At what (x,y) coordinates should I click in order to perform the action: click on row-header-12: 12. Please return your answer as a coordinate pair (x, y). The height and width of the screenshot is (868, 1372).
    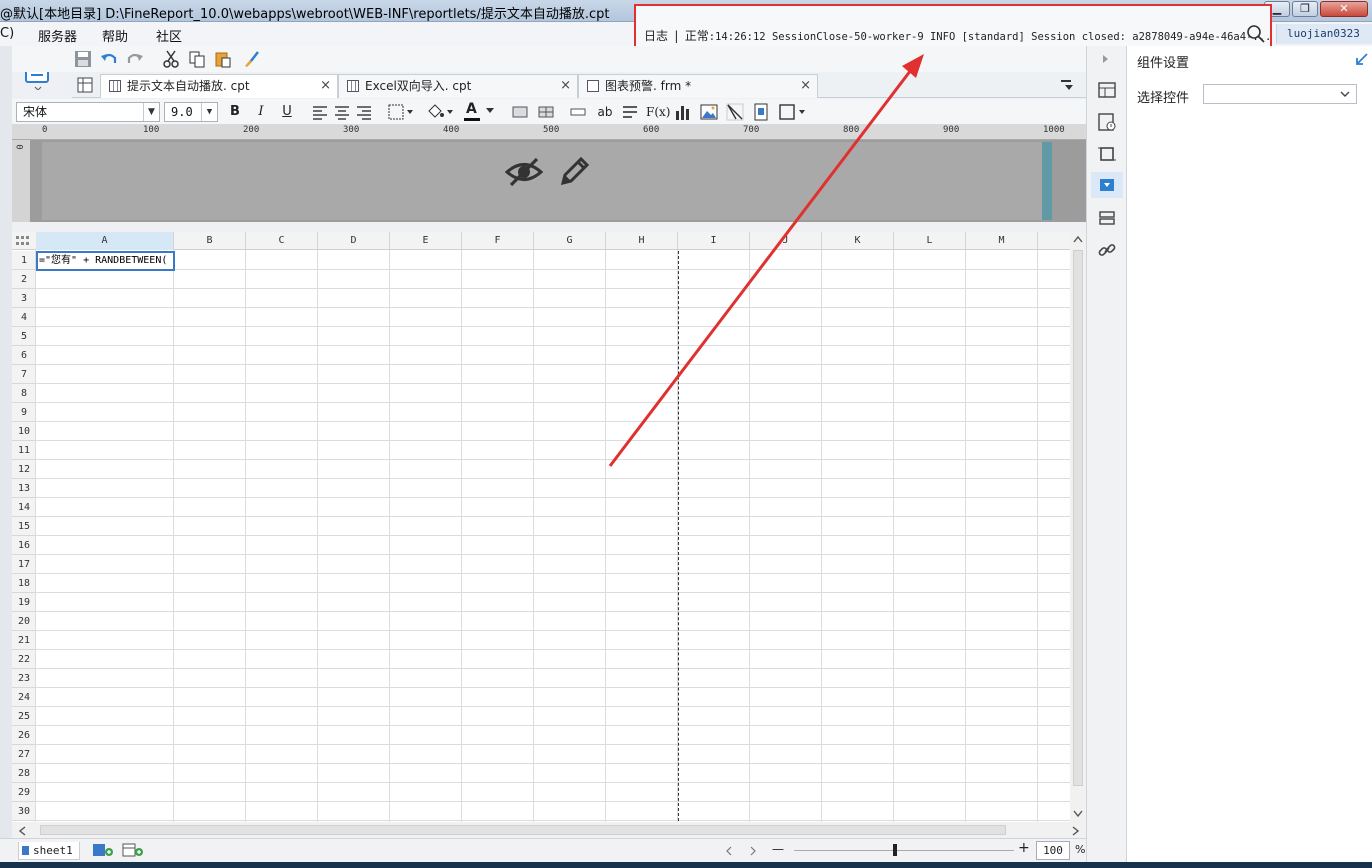
    Looking at the image, I should click on (24, 469).